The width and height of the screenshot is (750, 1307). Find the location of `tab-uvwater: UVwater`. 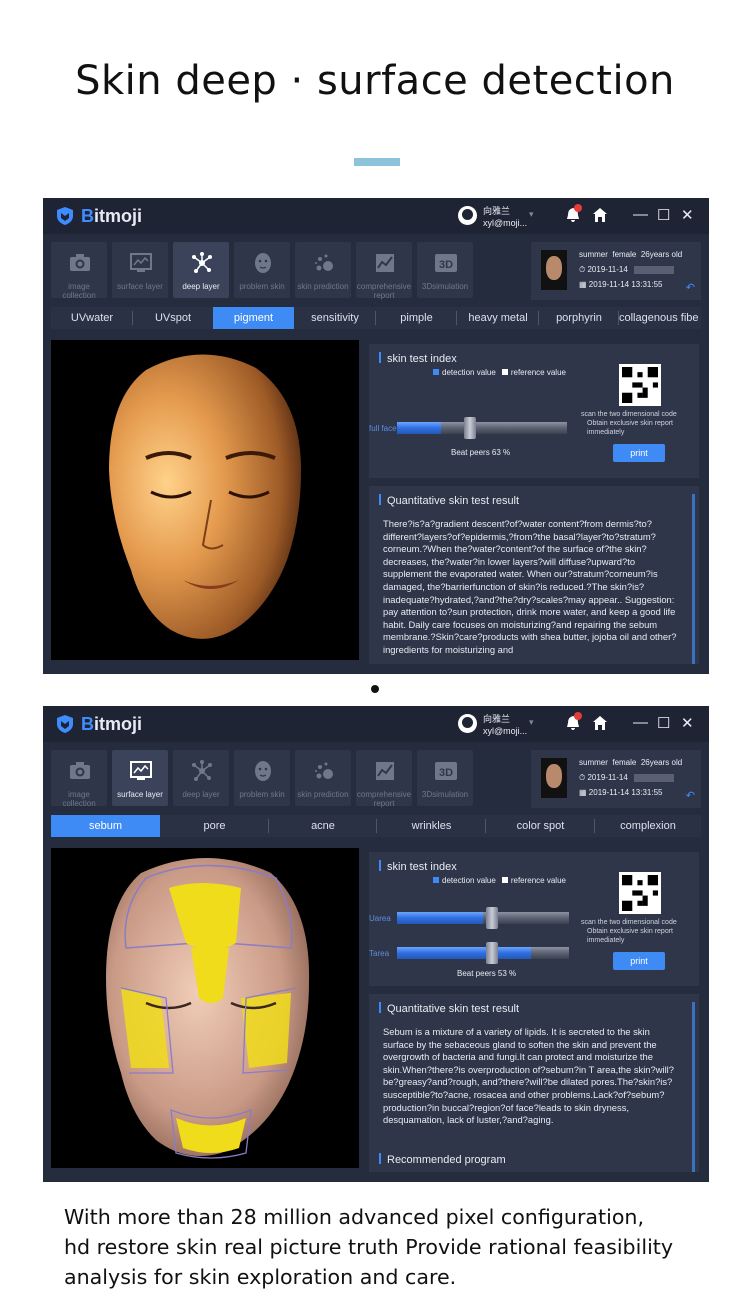

tab-uvwater: UVwater is located at coordinates (92, 318).